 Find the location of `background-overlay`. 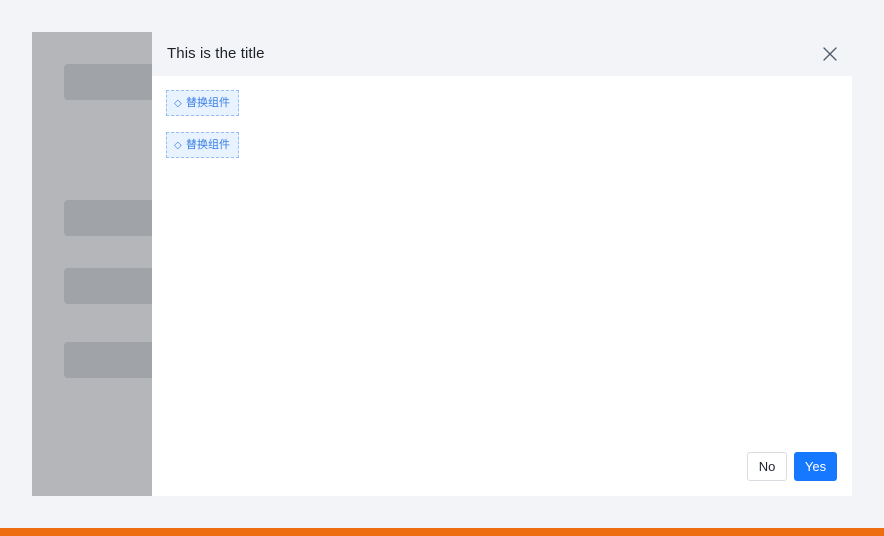

background-overlay is located at coordinates (92, 264).